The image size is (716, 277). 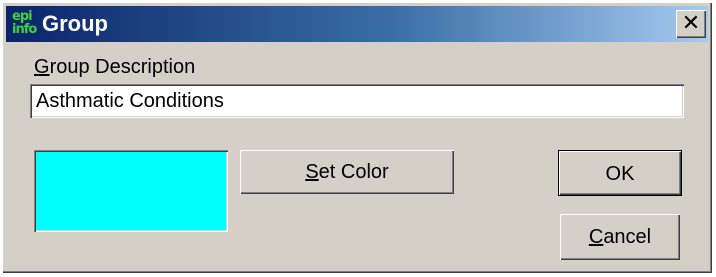 What do you see at coordinates (357, 24) in the screenshot?
I see `title-bar: epi info Group ✕` at bounding box center [357, 24].